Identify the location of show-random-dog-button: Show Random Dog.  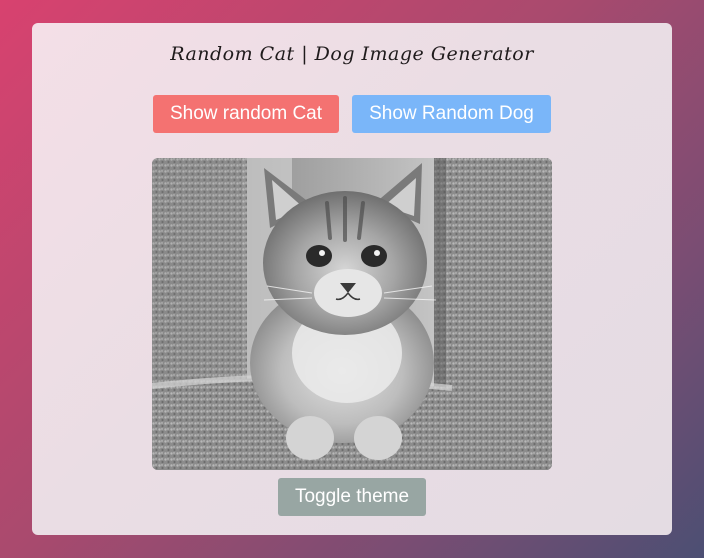
(451, 114).